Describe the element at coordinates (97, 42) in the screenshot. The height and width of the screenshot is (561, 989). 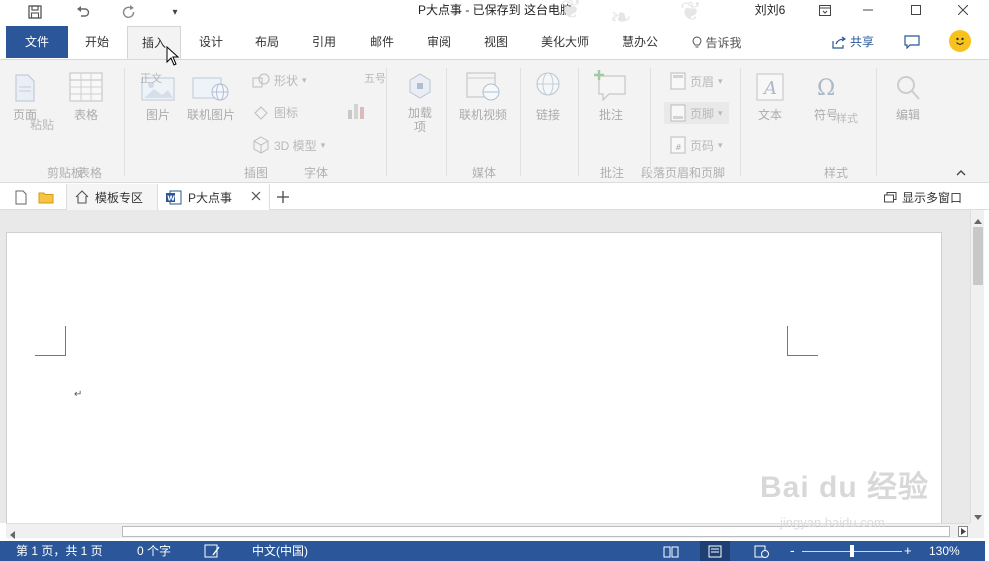
I see `tab-home: 开始` at that location.